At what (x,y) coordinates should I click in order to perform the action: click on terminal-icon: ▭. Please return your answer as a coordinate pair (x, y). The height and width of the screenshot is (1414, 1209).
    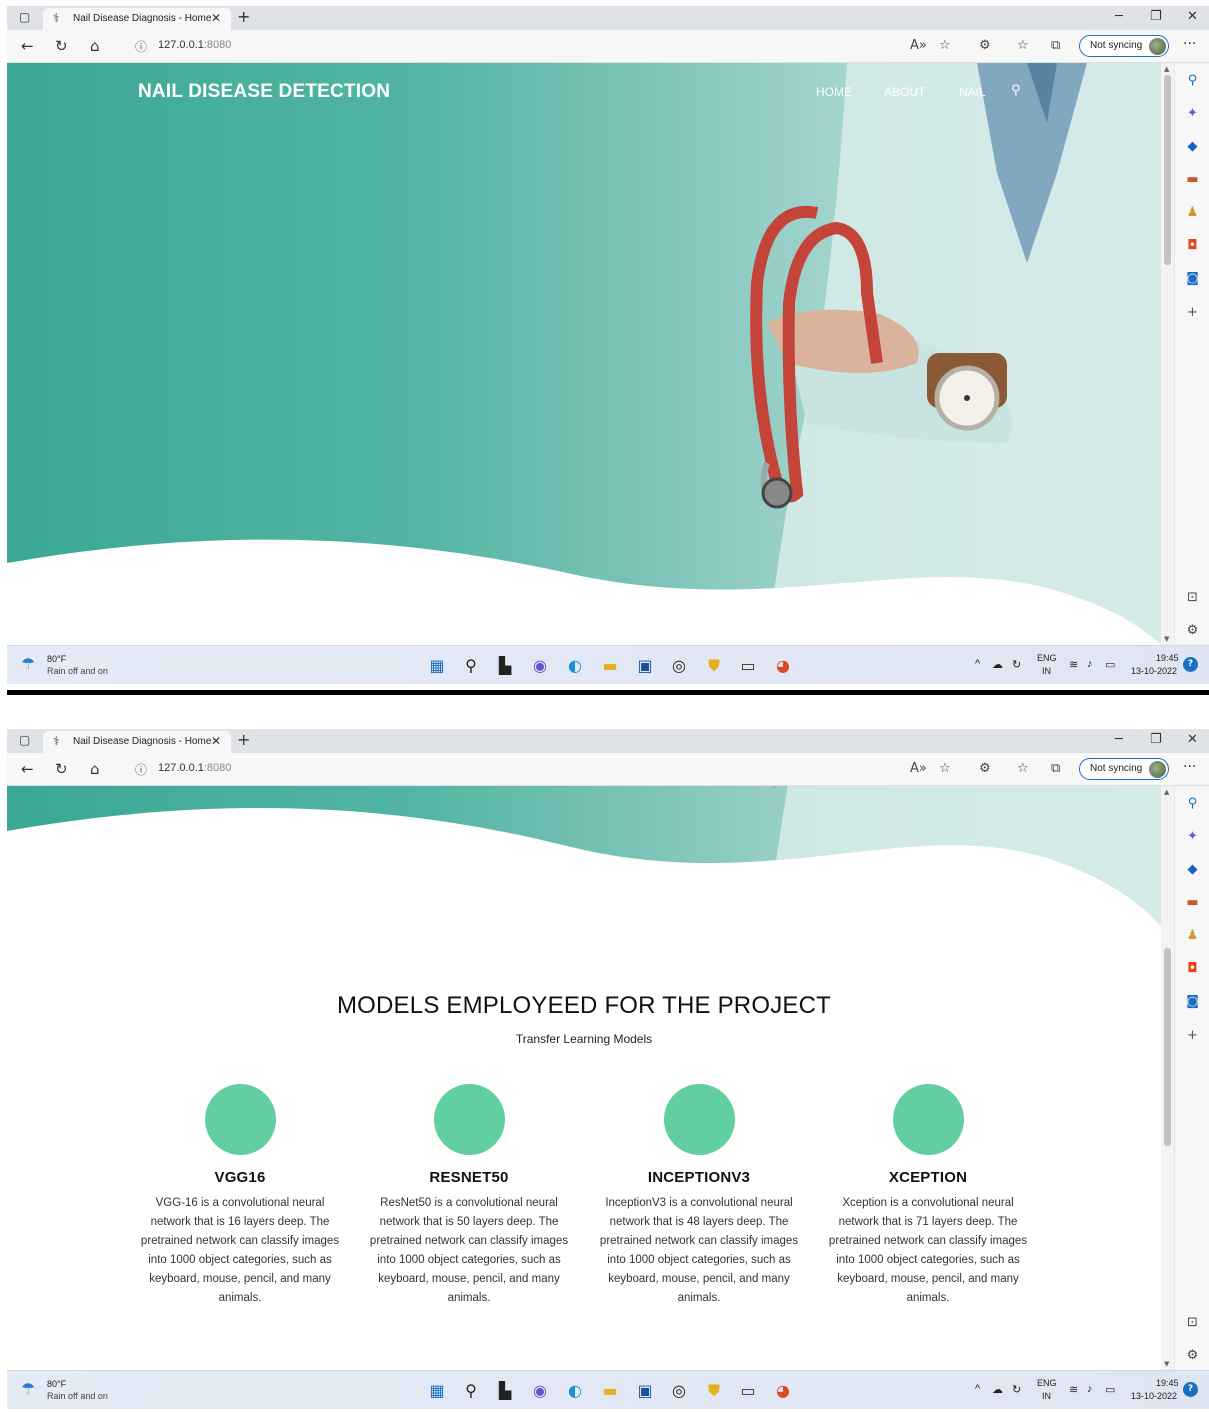
    Looking at the image, I should click on (748, 666).